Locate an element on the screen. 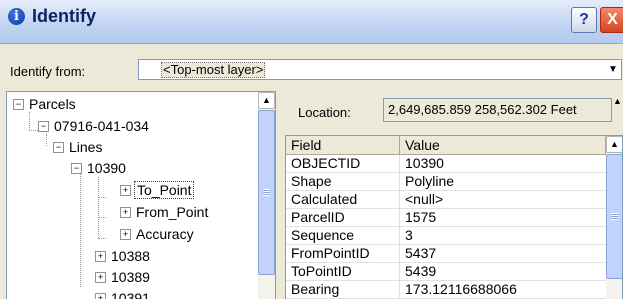 This screenshot has height=299, width=623. help-button: ? is located at coordinates (584, 20).